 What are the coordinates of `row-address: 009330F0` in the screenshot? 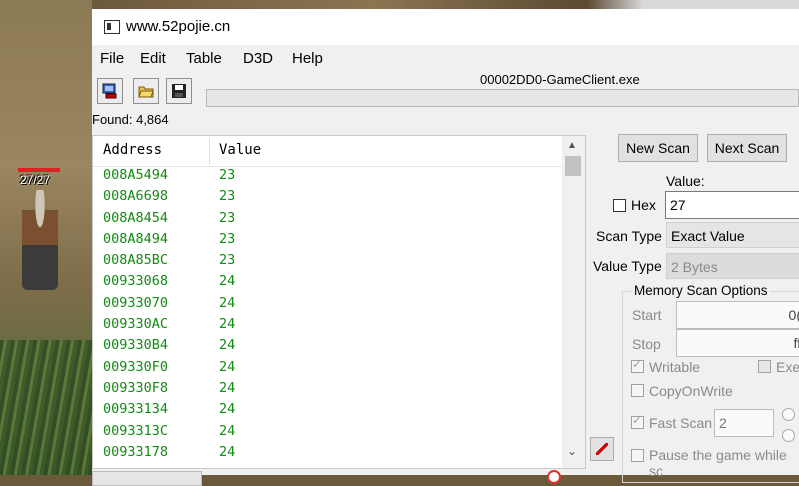 It's located at (136, 366).